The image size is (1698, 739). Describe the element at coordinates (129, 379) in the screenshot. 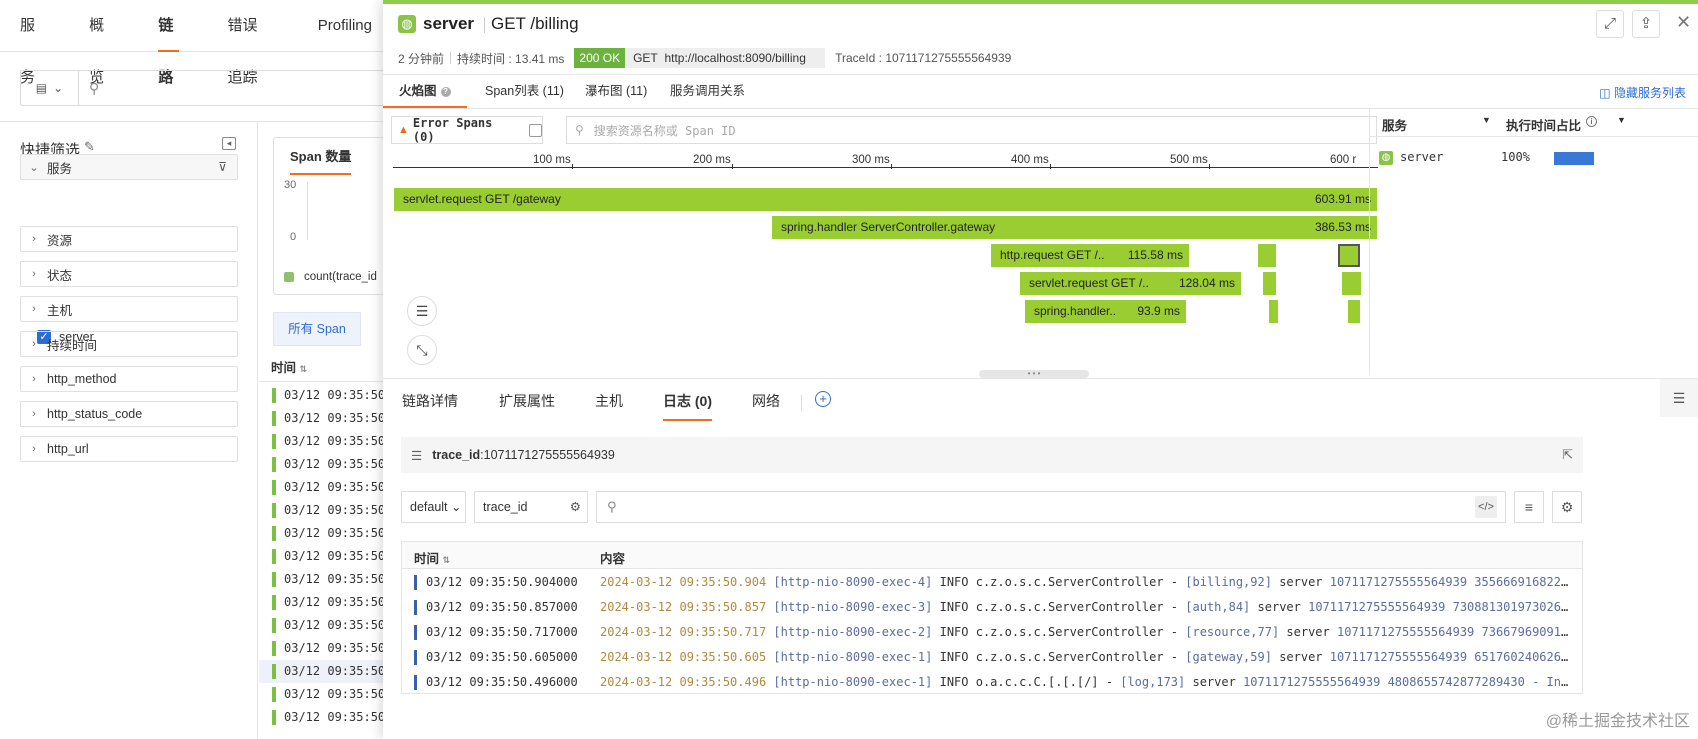

I see `facet-http-method: › http_method` at that location.